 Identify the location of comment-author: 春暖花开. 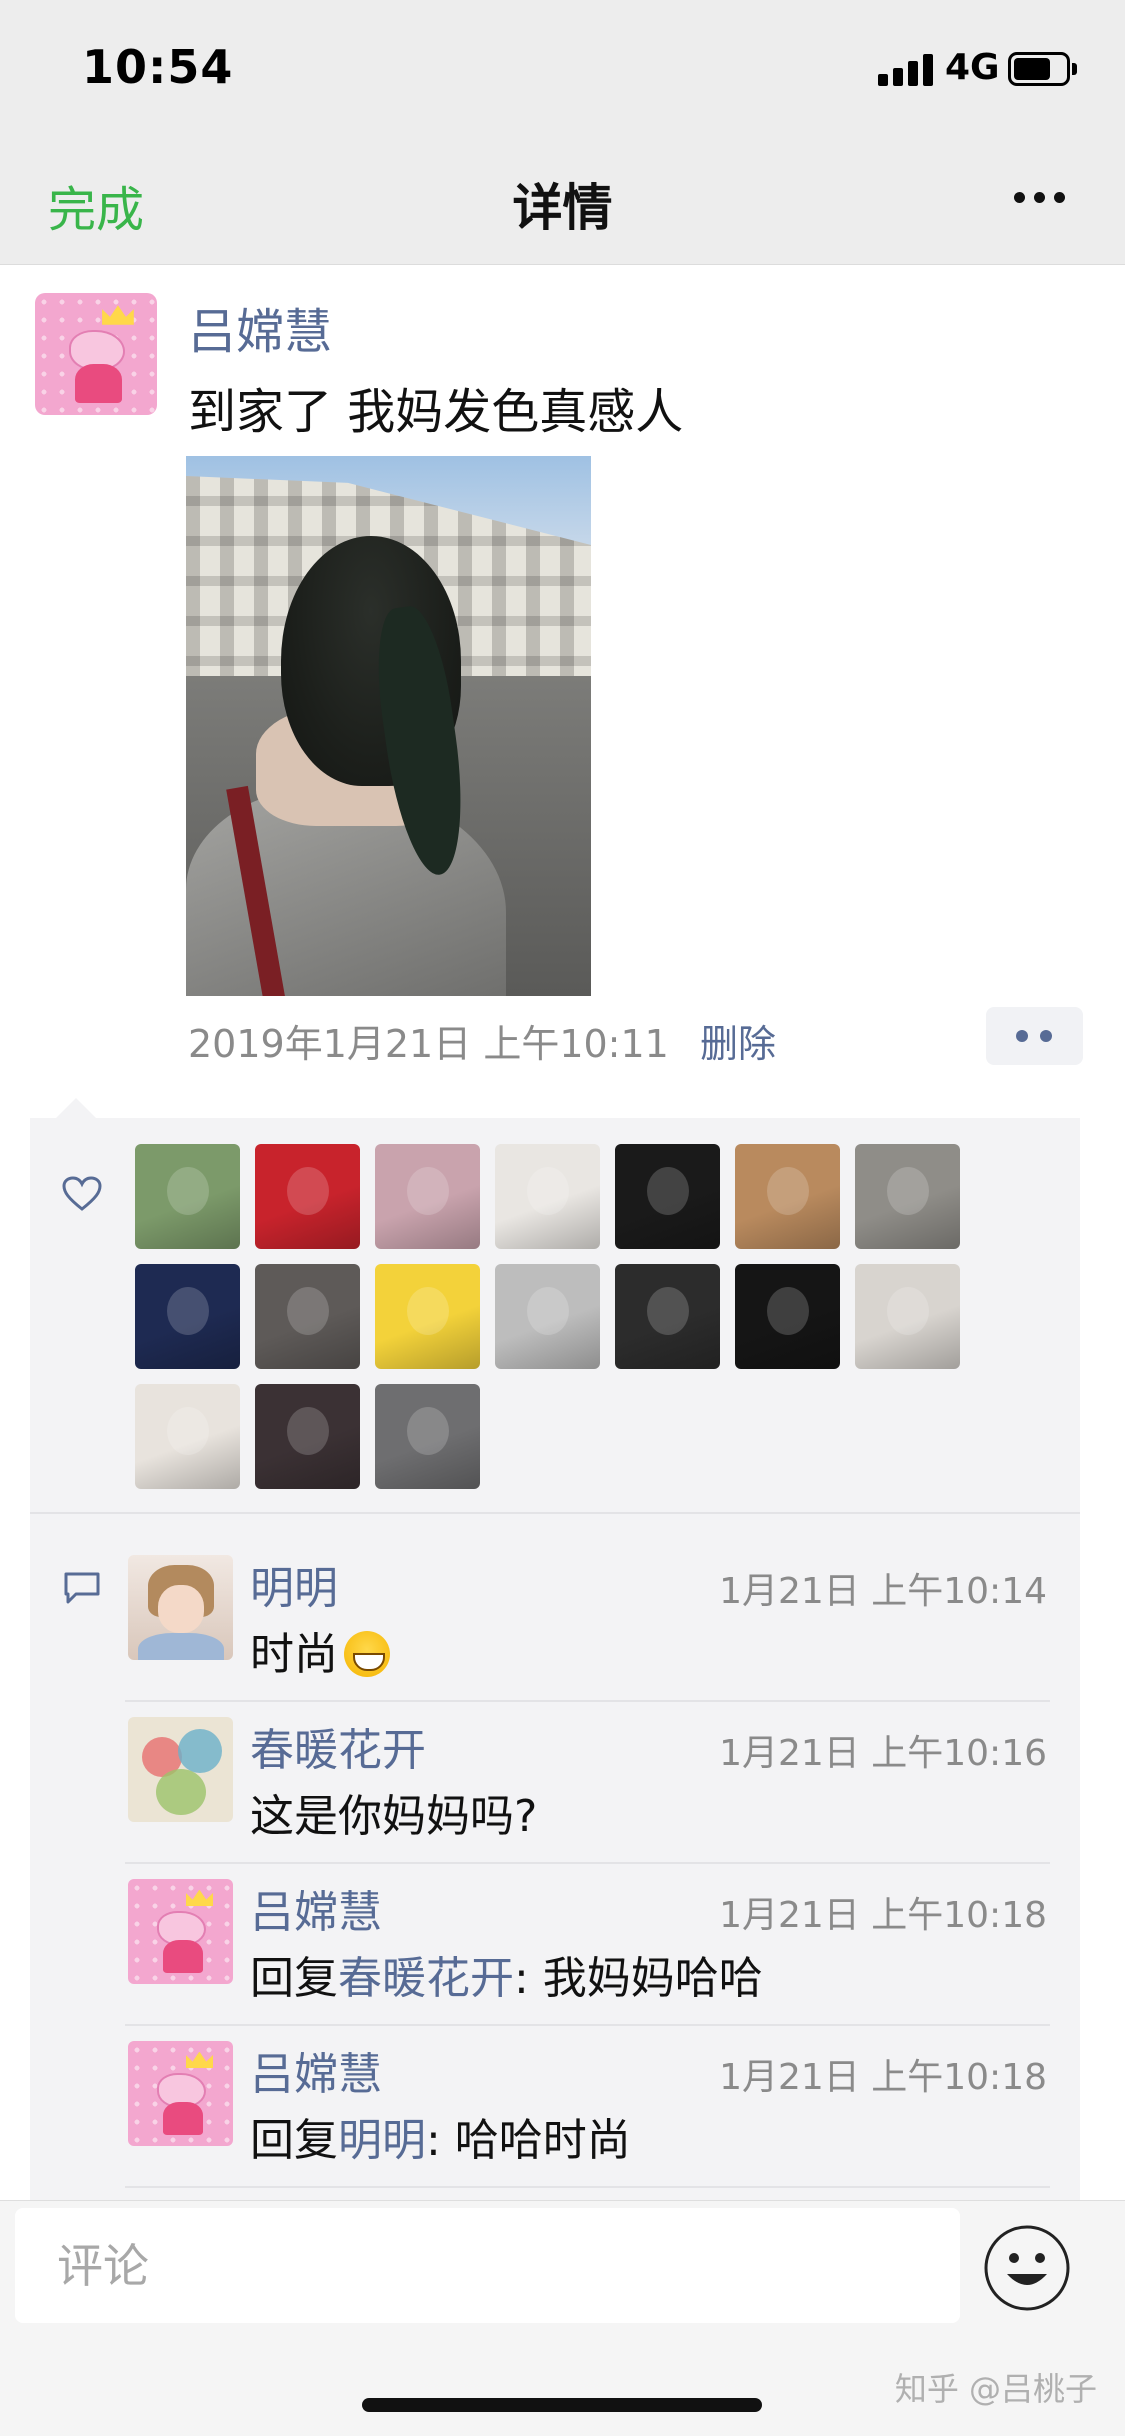
(338, 1746).